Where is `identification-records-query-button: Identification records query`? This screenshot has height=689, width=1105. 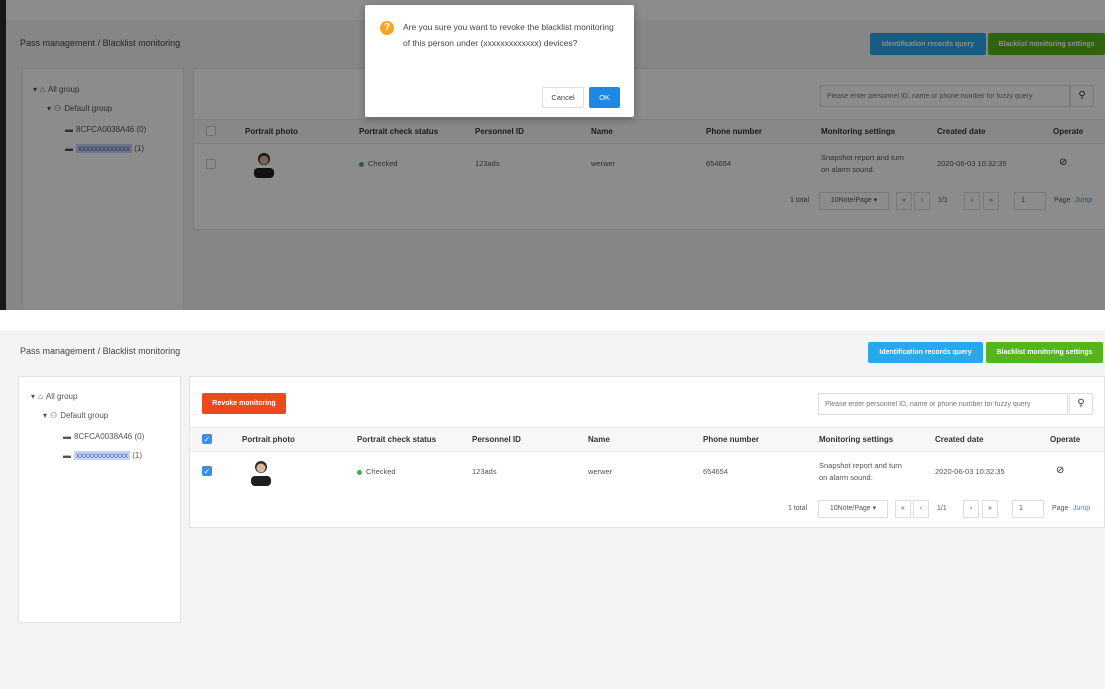
identification-records-query-button: Identification records query is located at coordinates (925, 352).